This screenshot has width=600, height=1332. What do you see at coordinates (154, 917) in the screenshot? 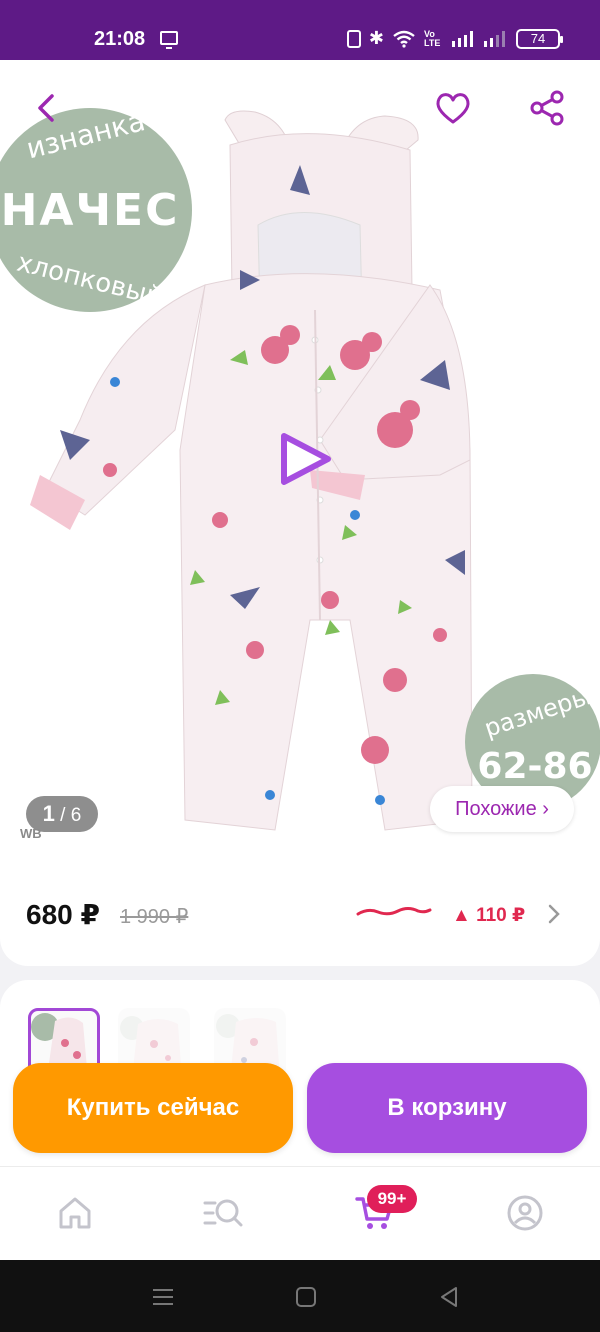
I see `price-old: 1 990 ₽` at bounding box center [154, 917].